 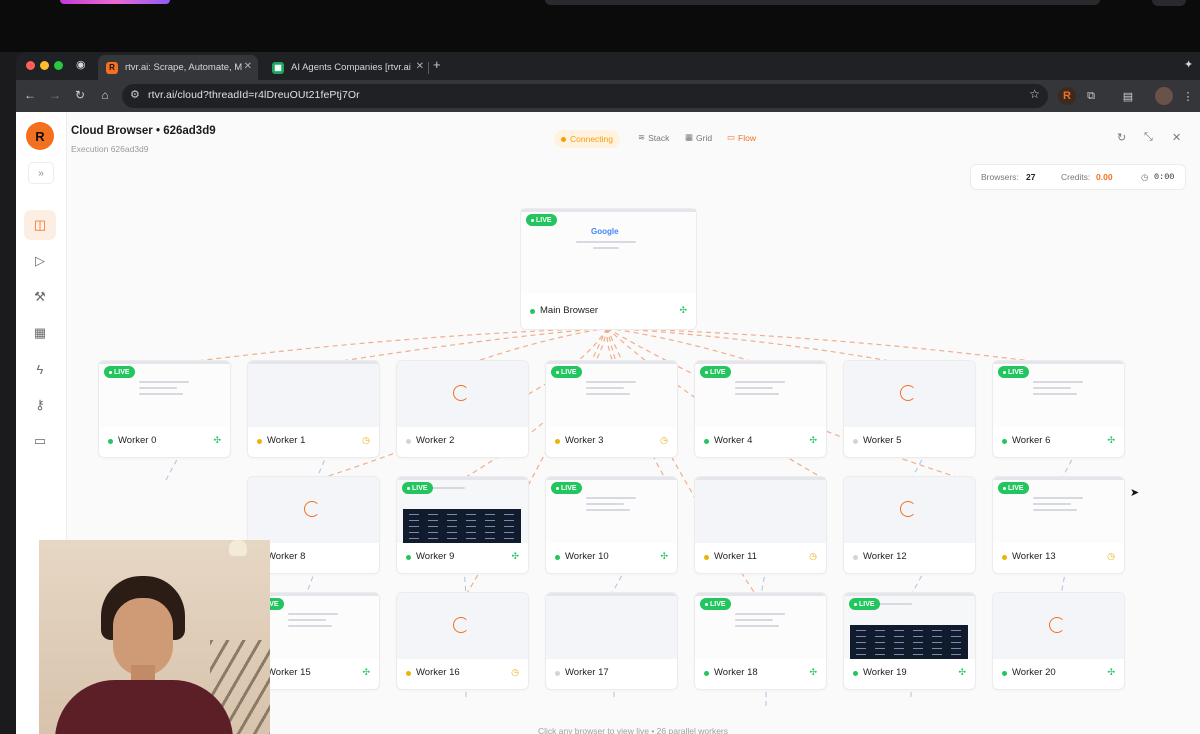 What do you see at coordinates (822, 2) in the screenshot?
I see `meeting-toolbar` at bounding box center [822, 2].